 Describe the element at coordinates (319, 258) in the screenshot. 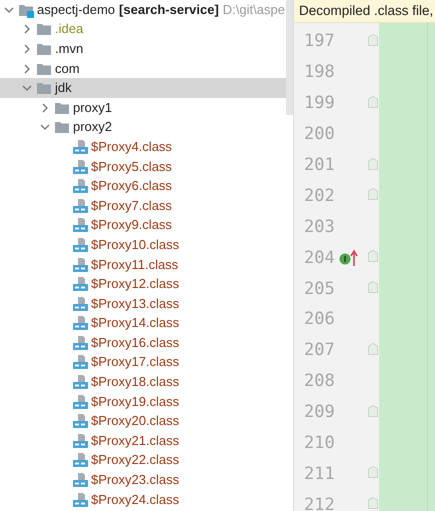

I see `line-number: 204` at that location.